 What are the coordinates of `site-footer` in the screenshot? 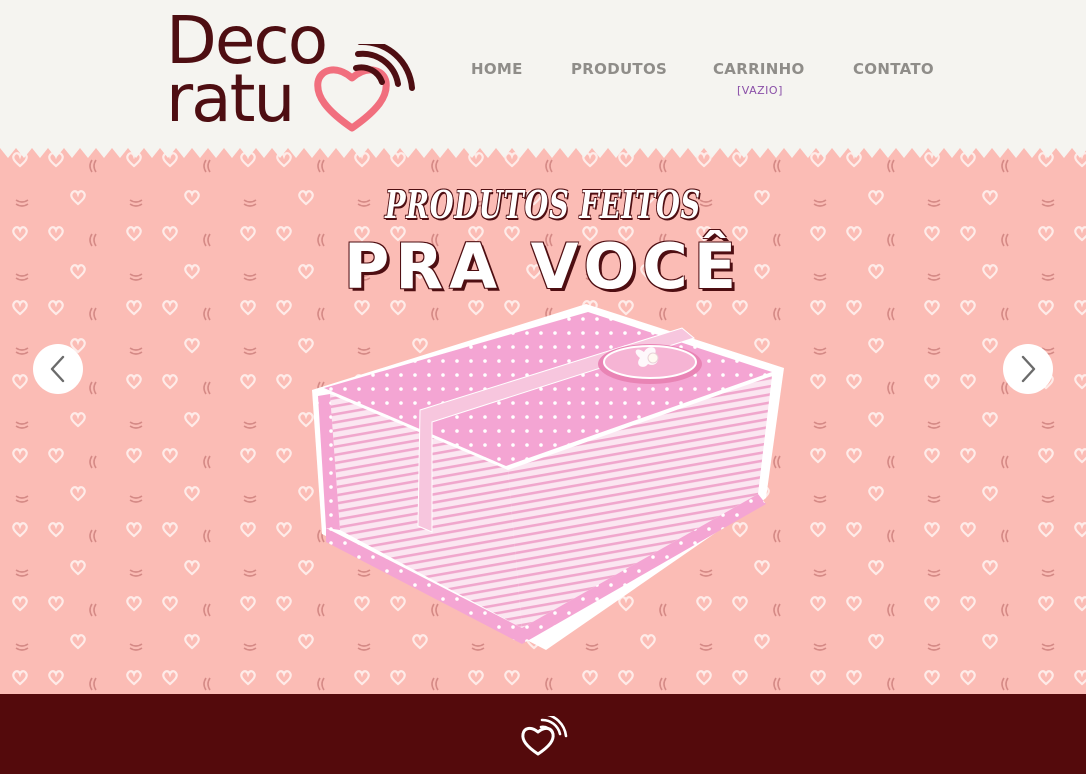 It's located at (543, 734).